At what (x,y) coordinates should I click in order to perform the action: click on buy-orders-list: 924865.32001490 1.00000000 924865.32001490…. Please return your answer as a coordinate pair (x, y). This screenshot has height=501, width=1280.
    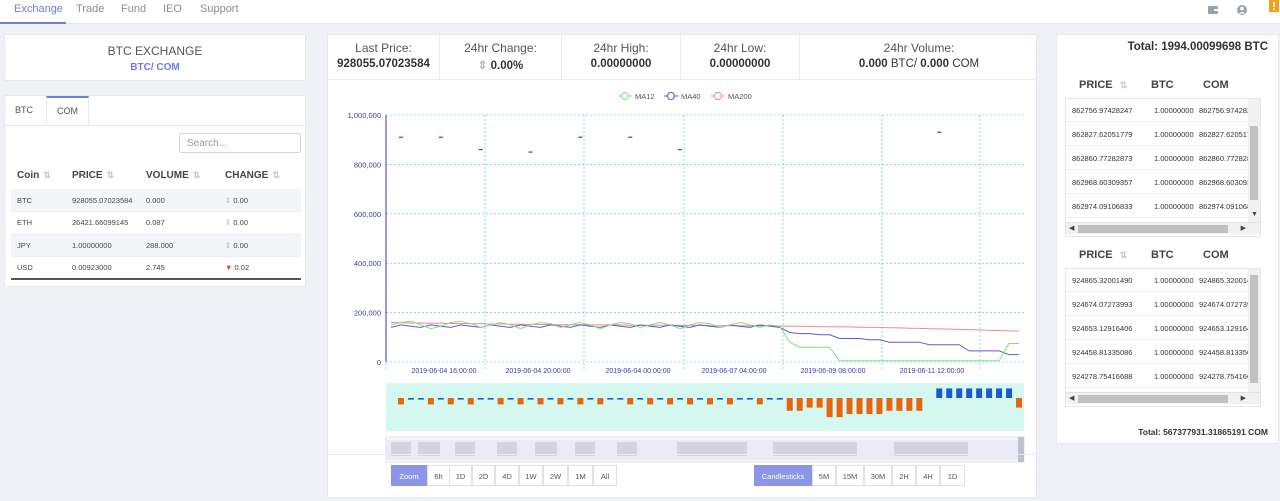
    Looking at the image, I should click on (1163, 337).